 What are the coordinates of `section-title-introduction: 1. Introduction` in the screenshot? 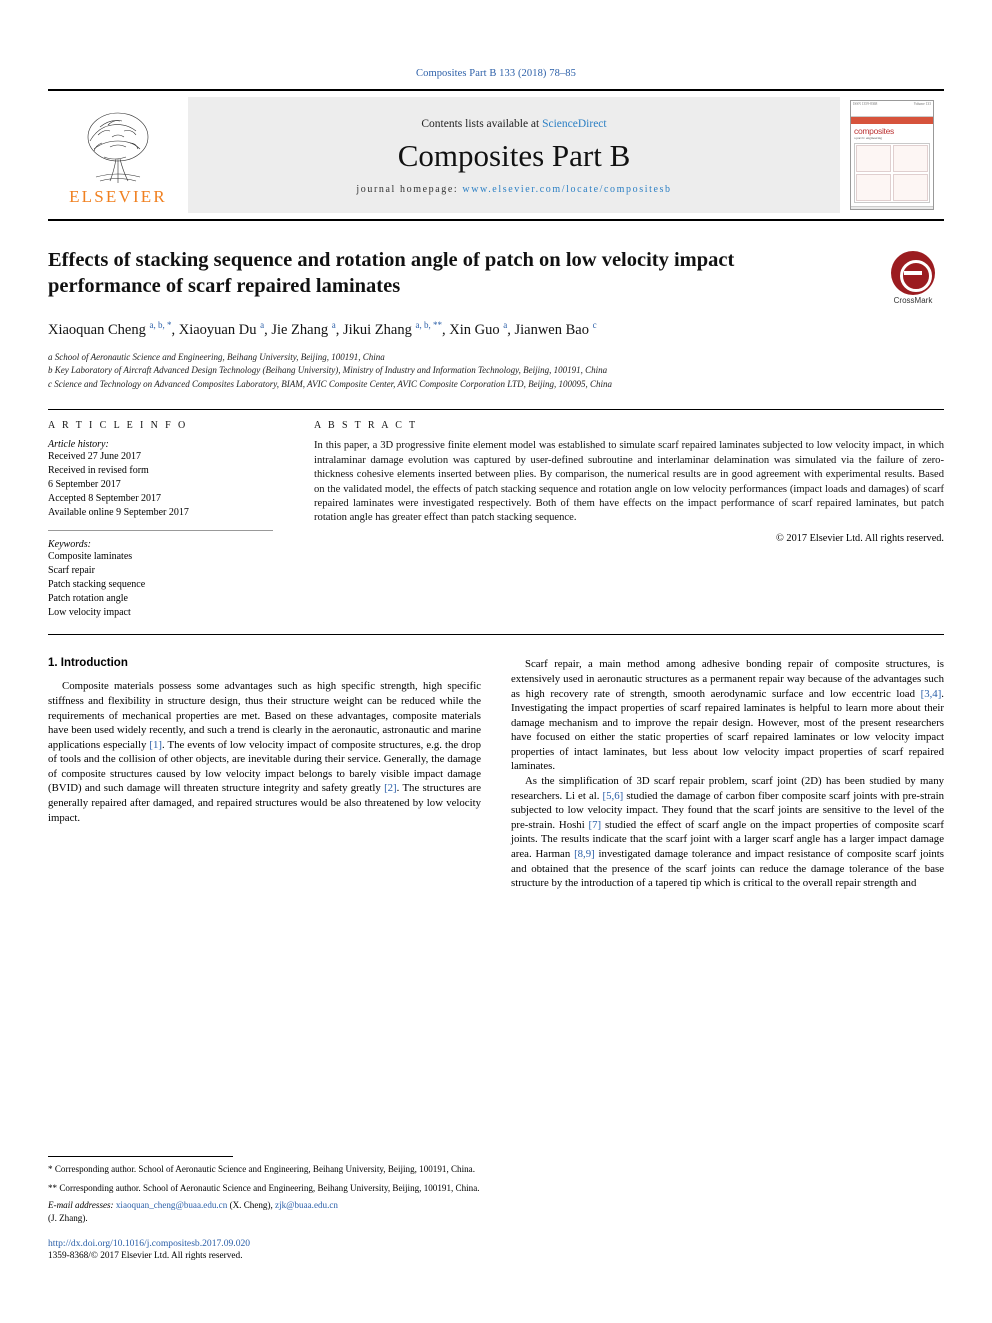 It's located at (88, 663).